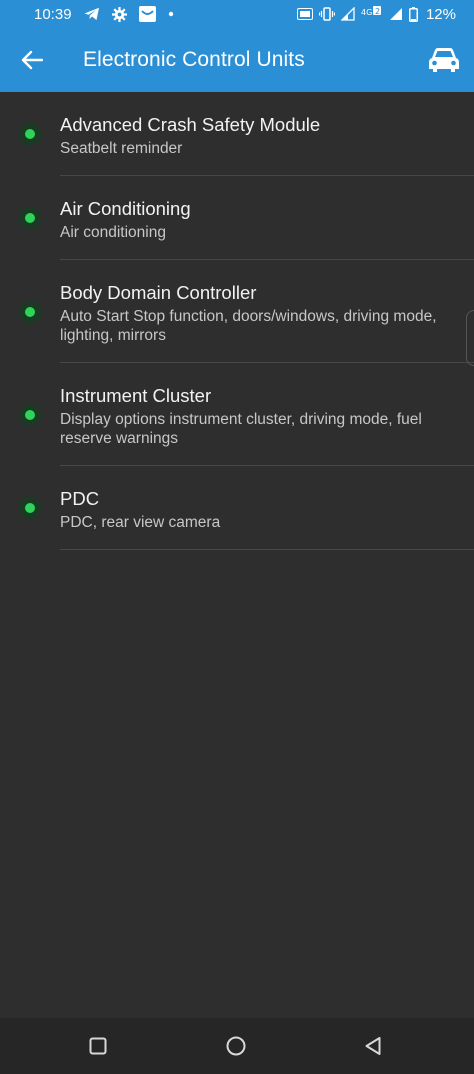  Describe the element at coordinates (237, 14) in the screenshot. I see `status-bar: 10:39 4G 2 12%` at that location.